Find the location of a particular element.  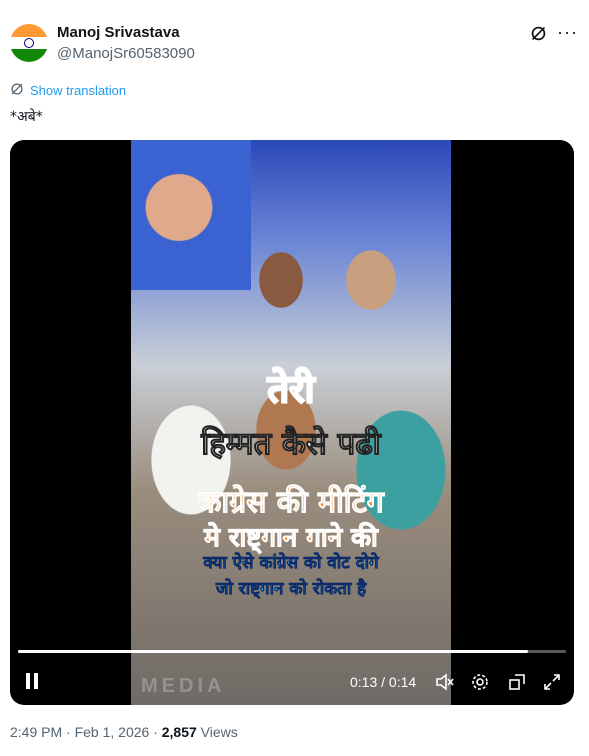

tweet-meta: 2:49 PM · Feb 1, 2026 · 2,857 Views is located at coordinates (124, 732).